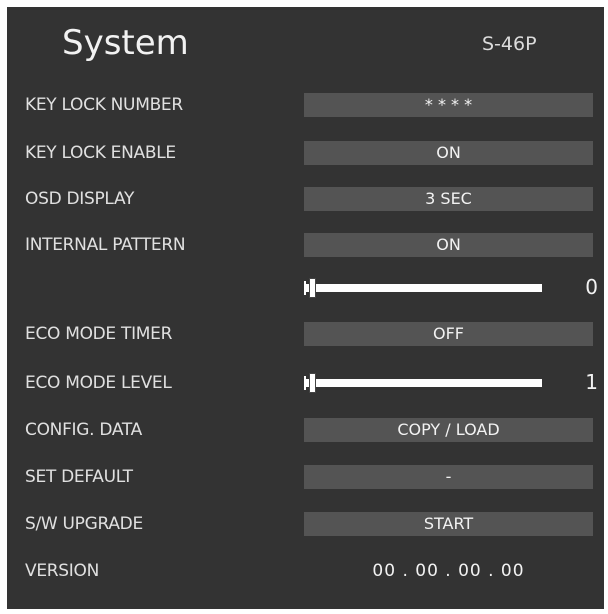  What do you see at coordinates (509, 44) in the screenshot?
I see `model-label: S-46P` at bounding box center [509, 44].